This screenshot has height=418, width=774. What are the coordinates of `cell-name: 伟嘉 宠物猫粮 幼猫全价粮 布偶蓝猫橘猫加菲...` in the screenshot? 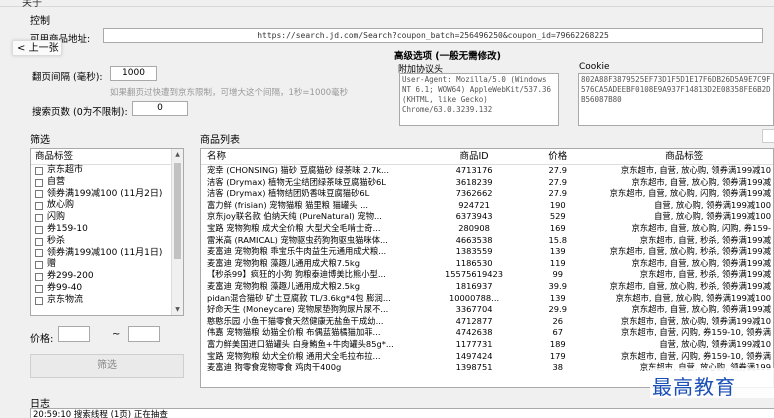 It's located at (294, 332).